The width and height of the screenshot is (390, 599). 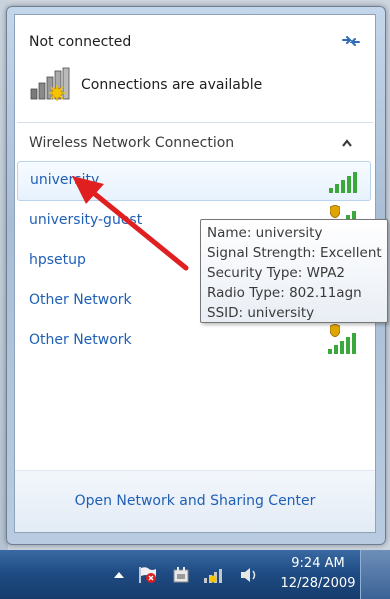 I want to click on divider, so click(x=195, y=122).